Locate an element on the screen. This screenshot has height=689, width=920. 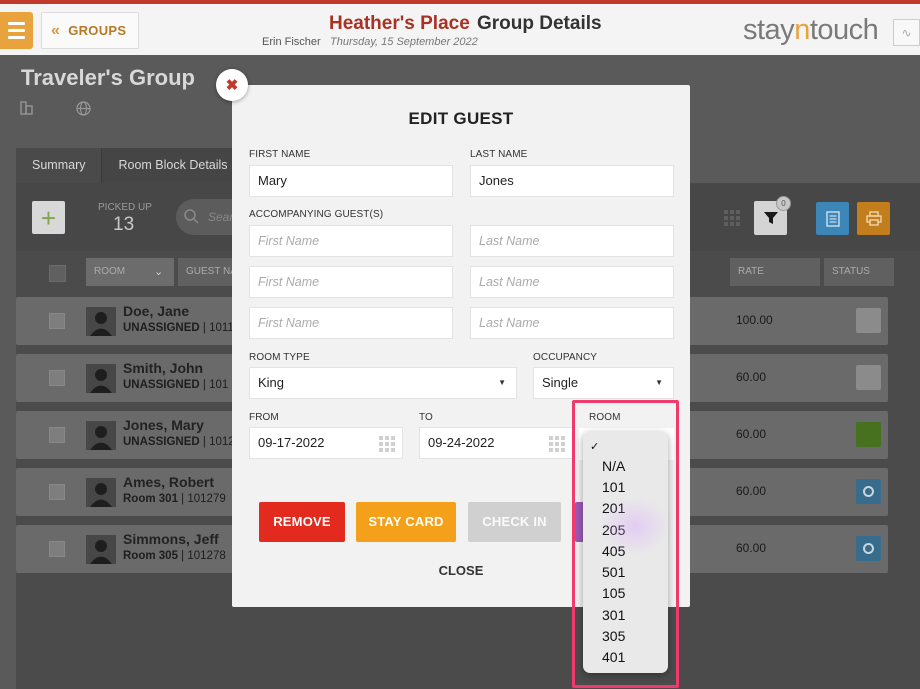
column-room: ROOM ⌄ is located at coordinates (130, 272).